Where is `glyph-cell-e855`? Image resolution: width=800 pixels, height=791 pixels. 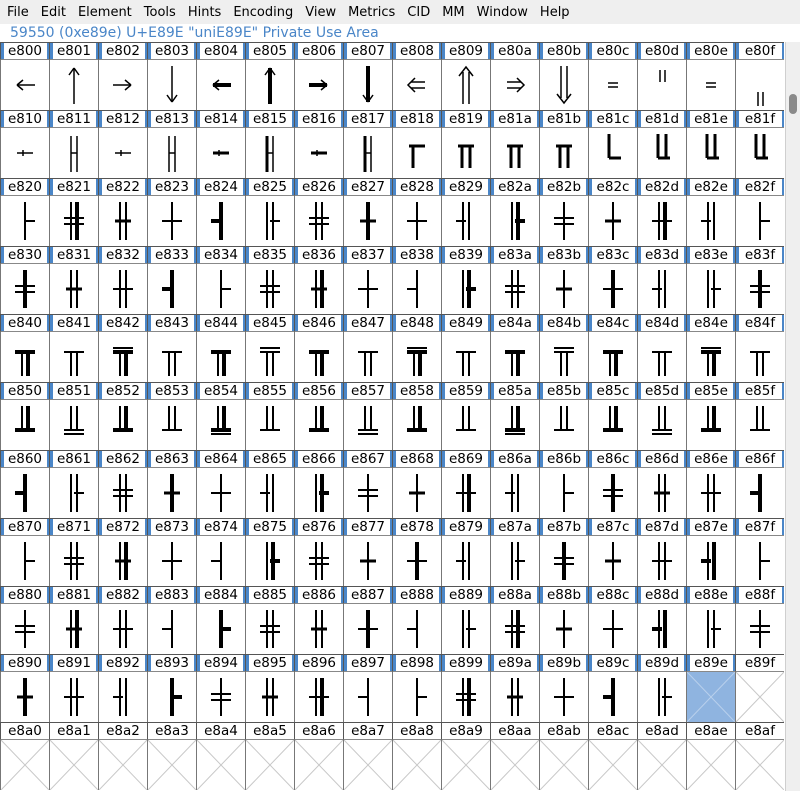 glyph-cell-e855 is located at coordinates (269, 425).